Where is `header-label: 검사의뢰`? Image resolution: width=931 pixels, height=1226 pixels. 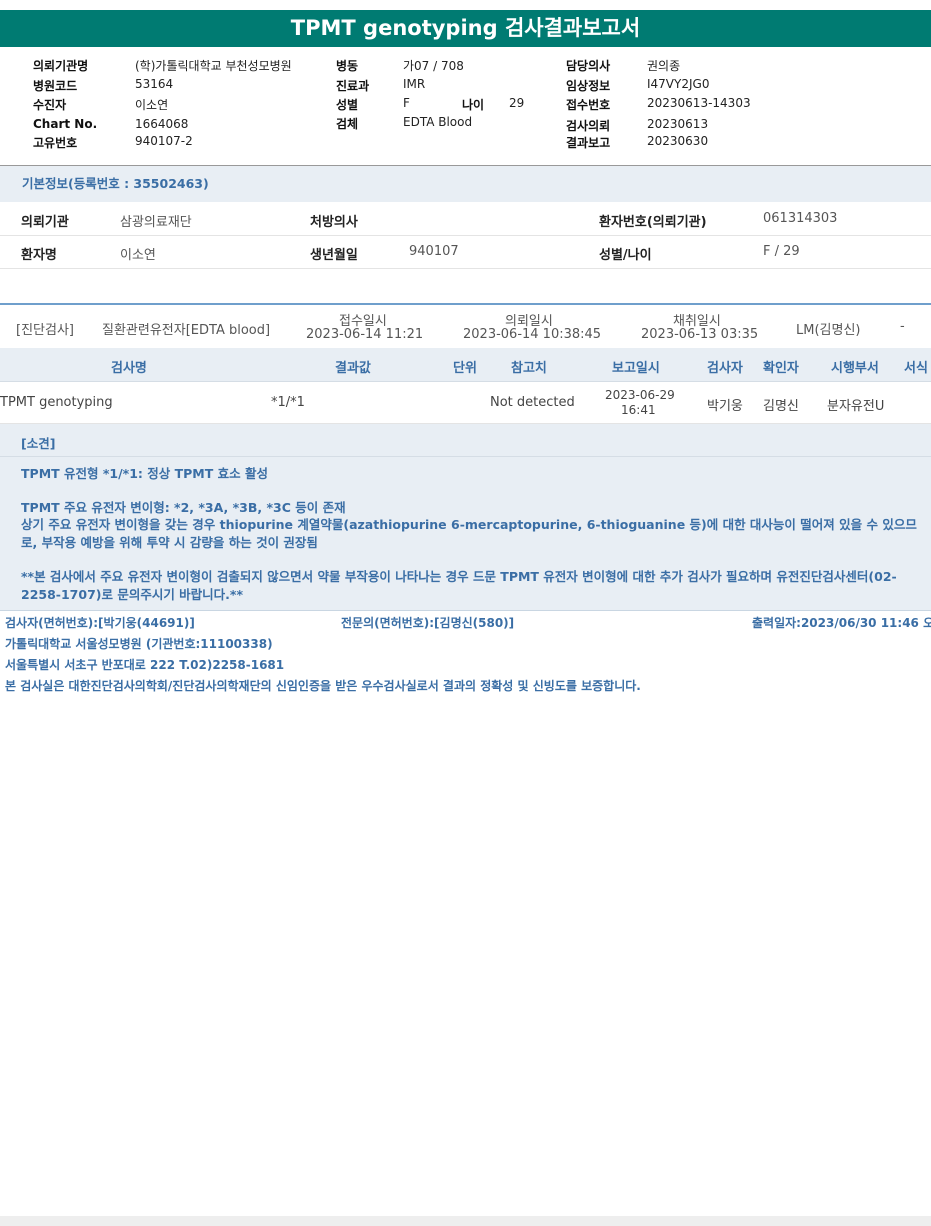 header-label: 검사의뢰 is located at coordinates (588, 126).